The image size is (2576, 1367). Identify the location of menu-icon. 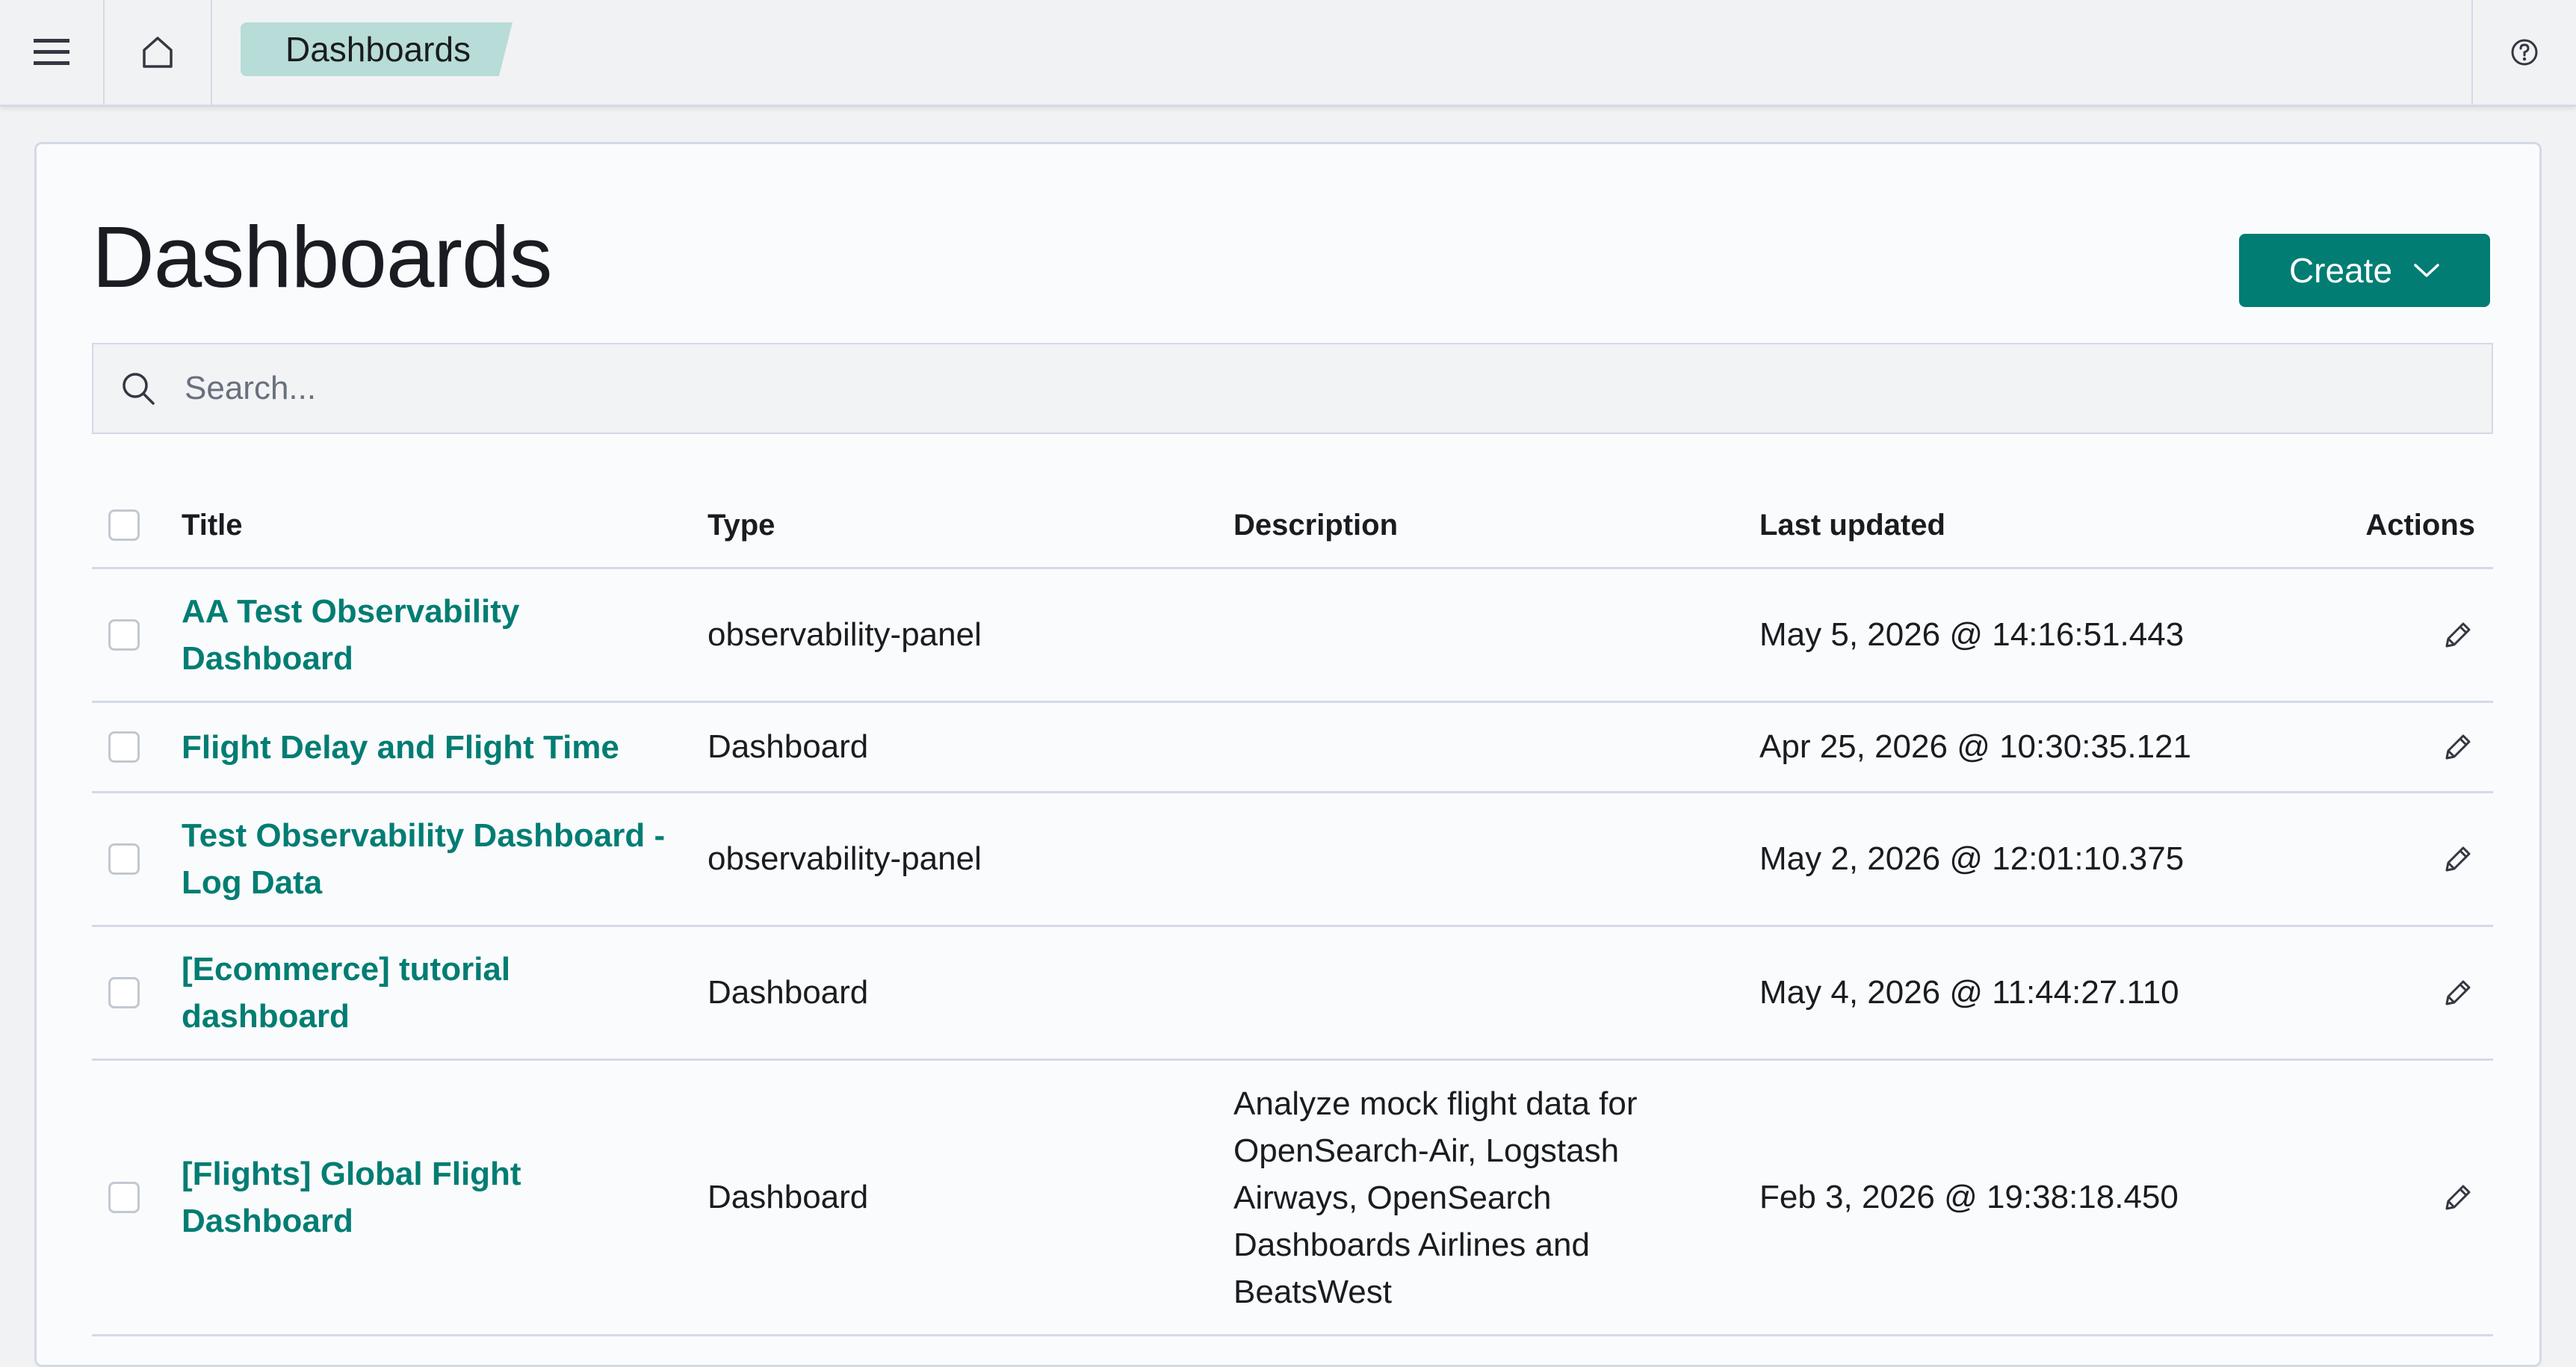
(51, 52).